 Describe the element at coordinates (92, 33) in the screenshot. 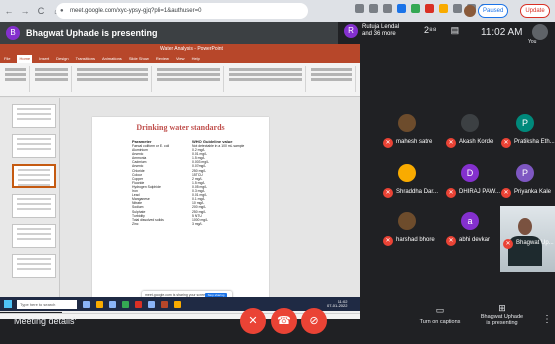

I see `presenter-banner-text: Bhagwat Uphade is presenting` at that location.